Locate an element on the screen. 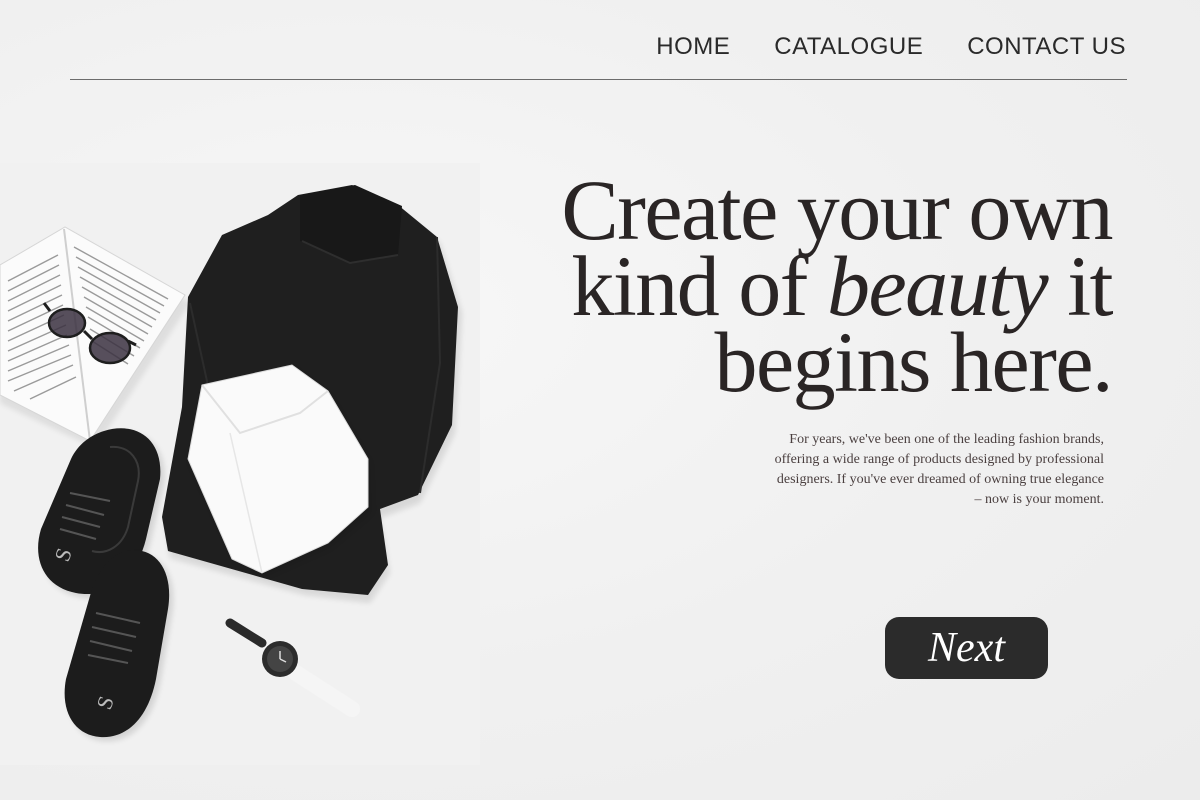 This screenshot has width=1200, height=800. nav-catalogue-link: CATALOGUE is located at coordinates (848, 47).